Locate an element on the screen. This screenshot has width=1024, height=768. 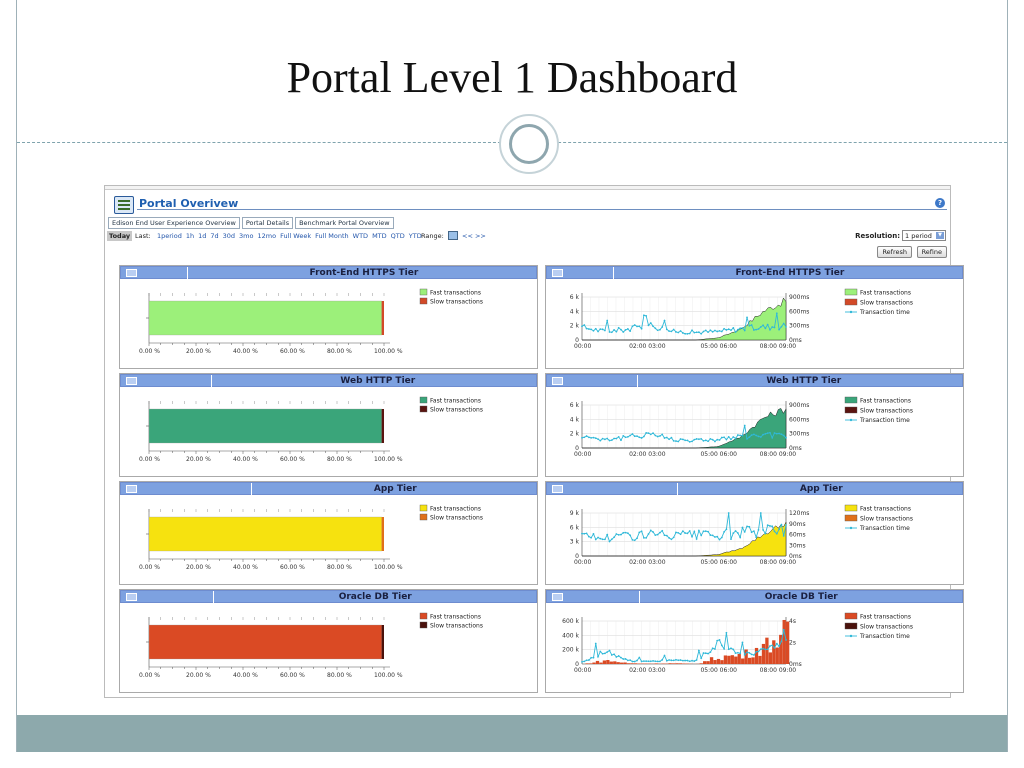
period-link-0: 1period is located at coordinates (169, 236).